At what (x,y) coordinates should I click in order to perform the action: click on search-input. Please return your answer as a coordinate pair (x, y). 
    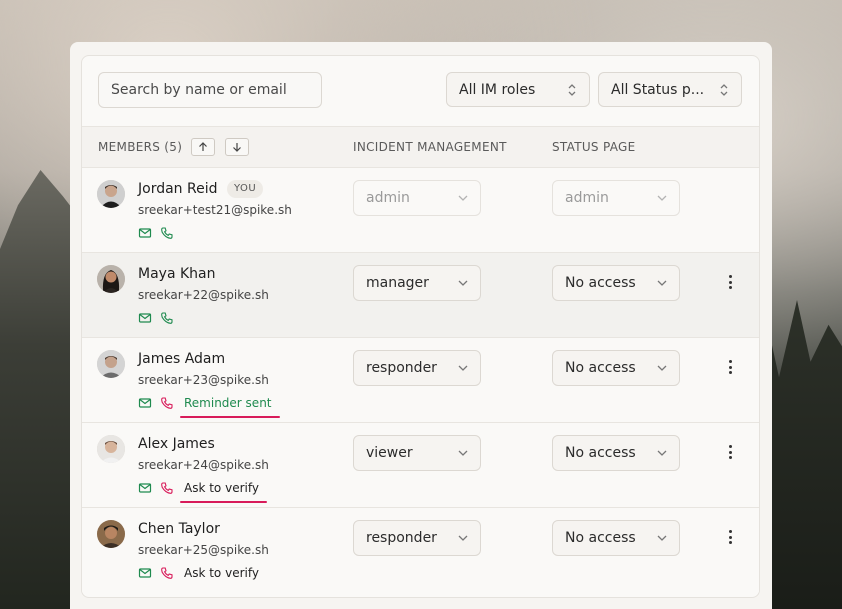
    Looking at the image, I should click on (210, 90).